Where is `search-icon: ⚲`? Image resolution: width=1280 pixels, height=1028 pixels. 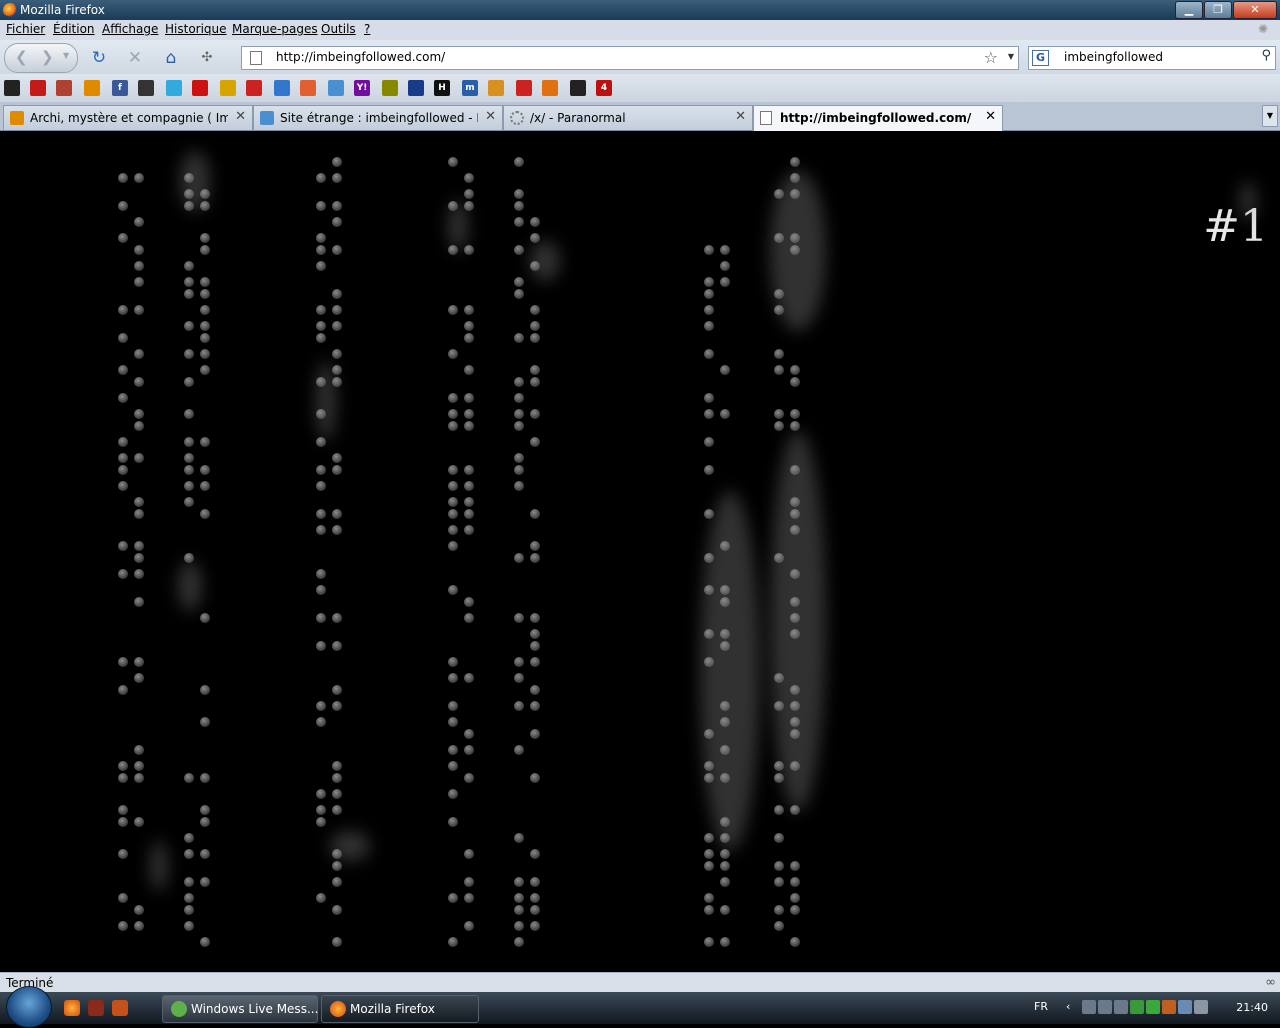 search-icon: ⚲ is located at coordinates (1266, 55).